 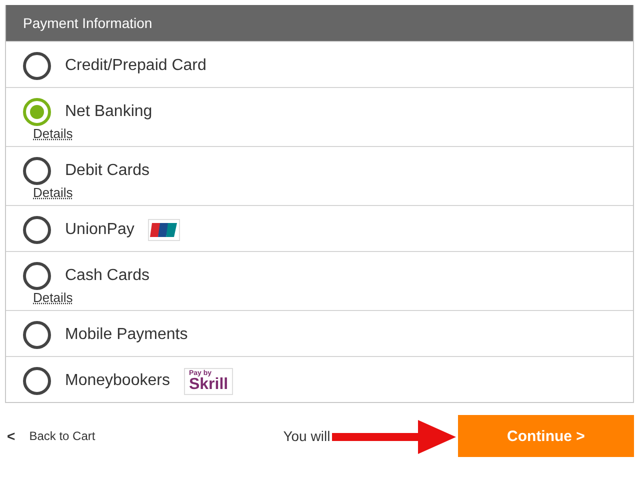 I want to click on payment-option: Mobile Payments, so click(x=319, y=333).